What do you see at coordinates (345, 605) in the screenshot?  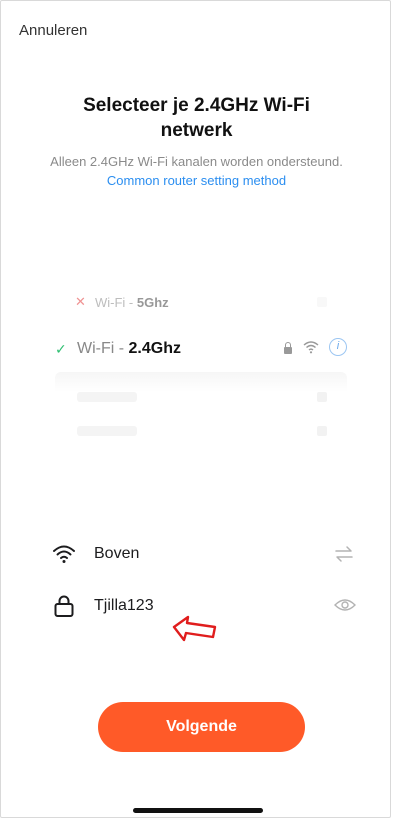 I see `eye-icon` at bounding box center [345, 605].